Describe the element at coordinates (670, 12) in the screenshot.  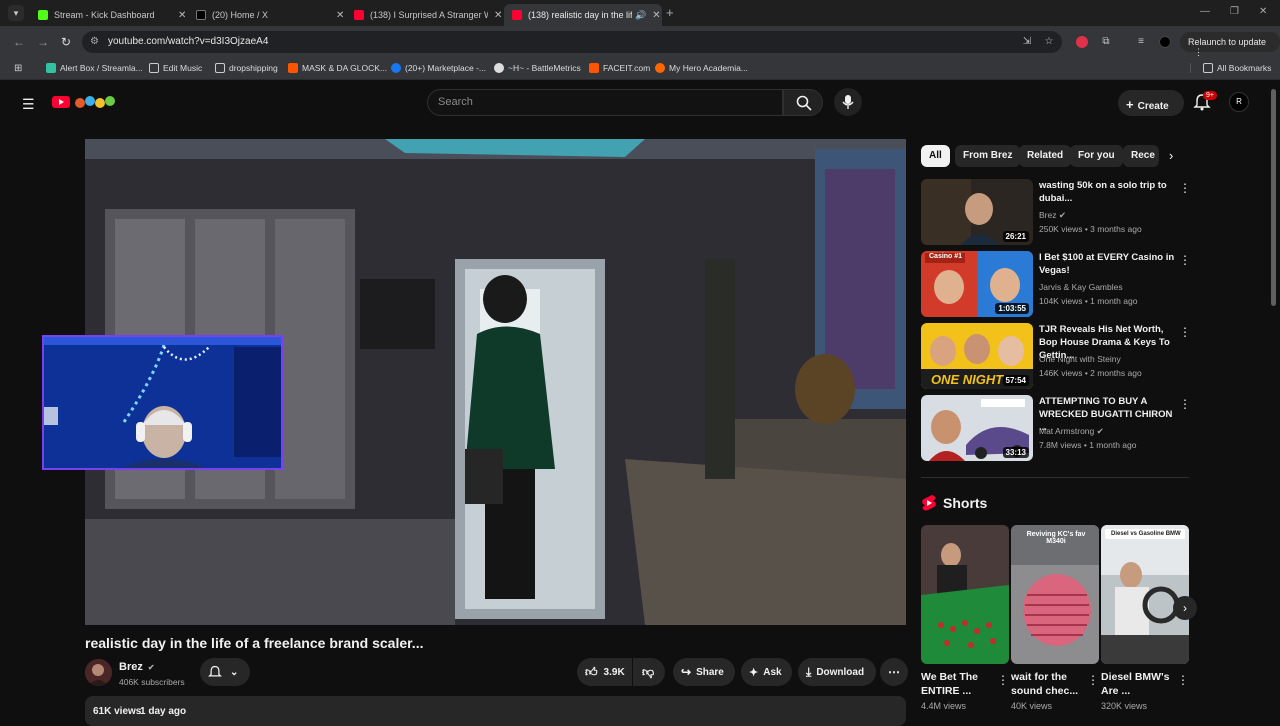
I see `new-tab-button: +` at that location.